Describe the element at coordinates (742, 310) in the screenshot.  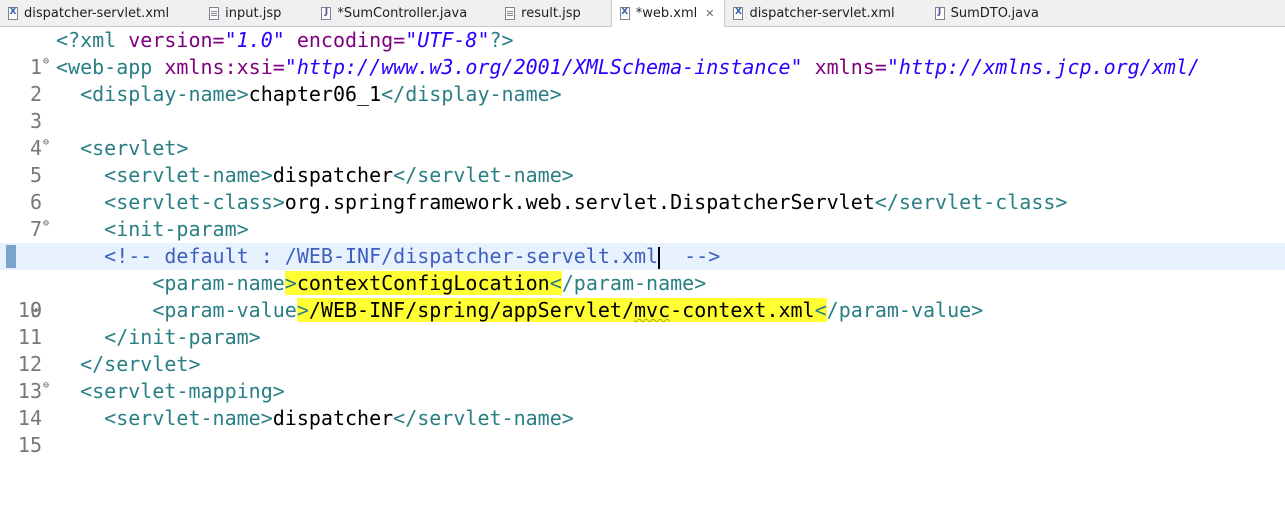
I see `highlighted-text: -context.xml` at that location.